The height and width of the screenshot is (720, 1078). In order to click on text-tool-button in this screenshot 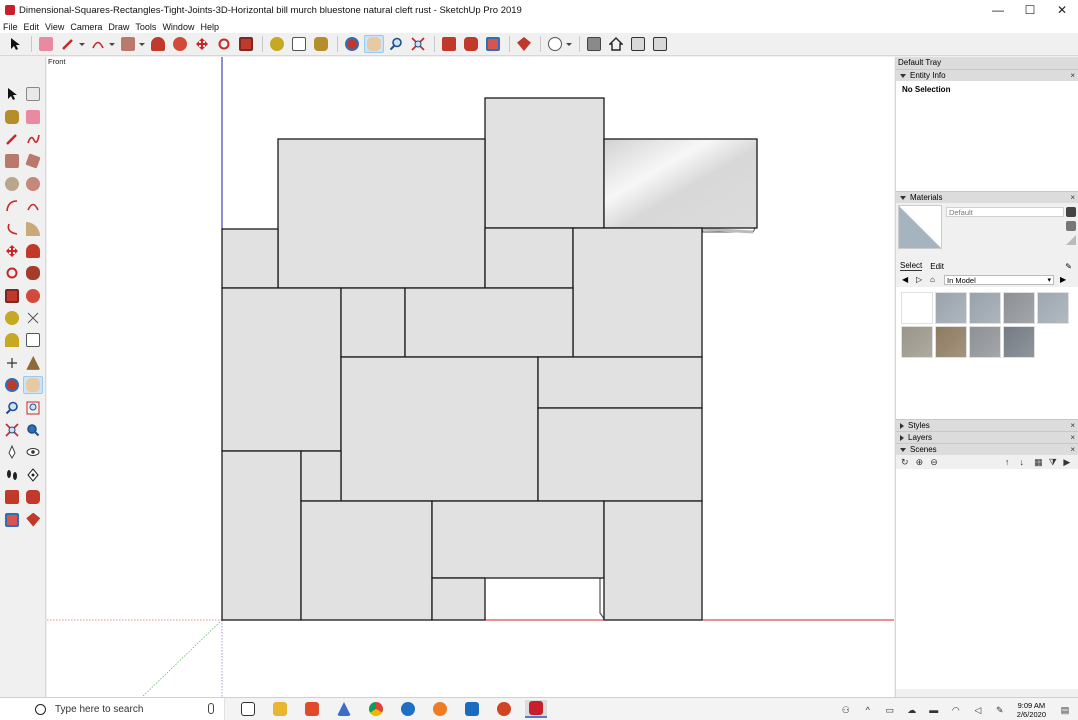, I will do `click(34, 340)`.